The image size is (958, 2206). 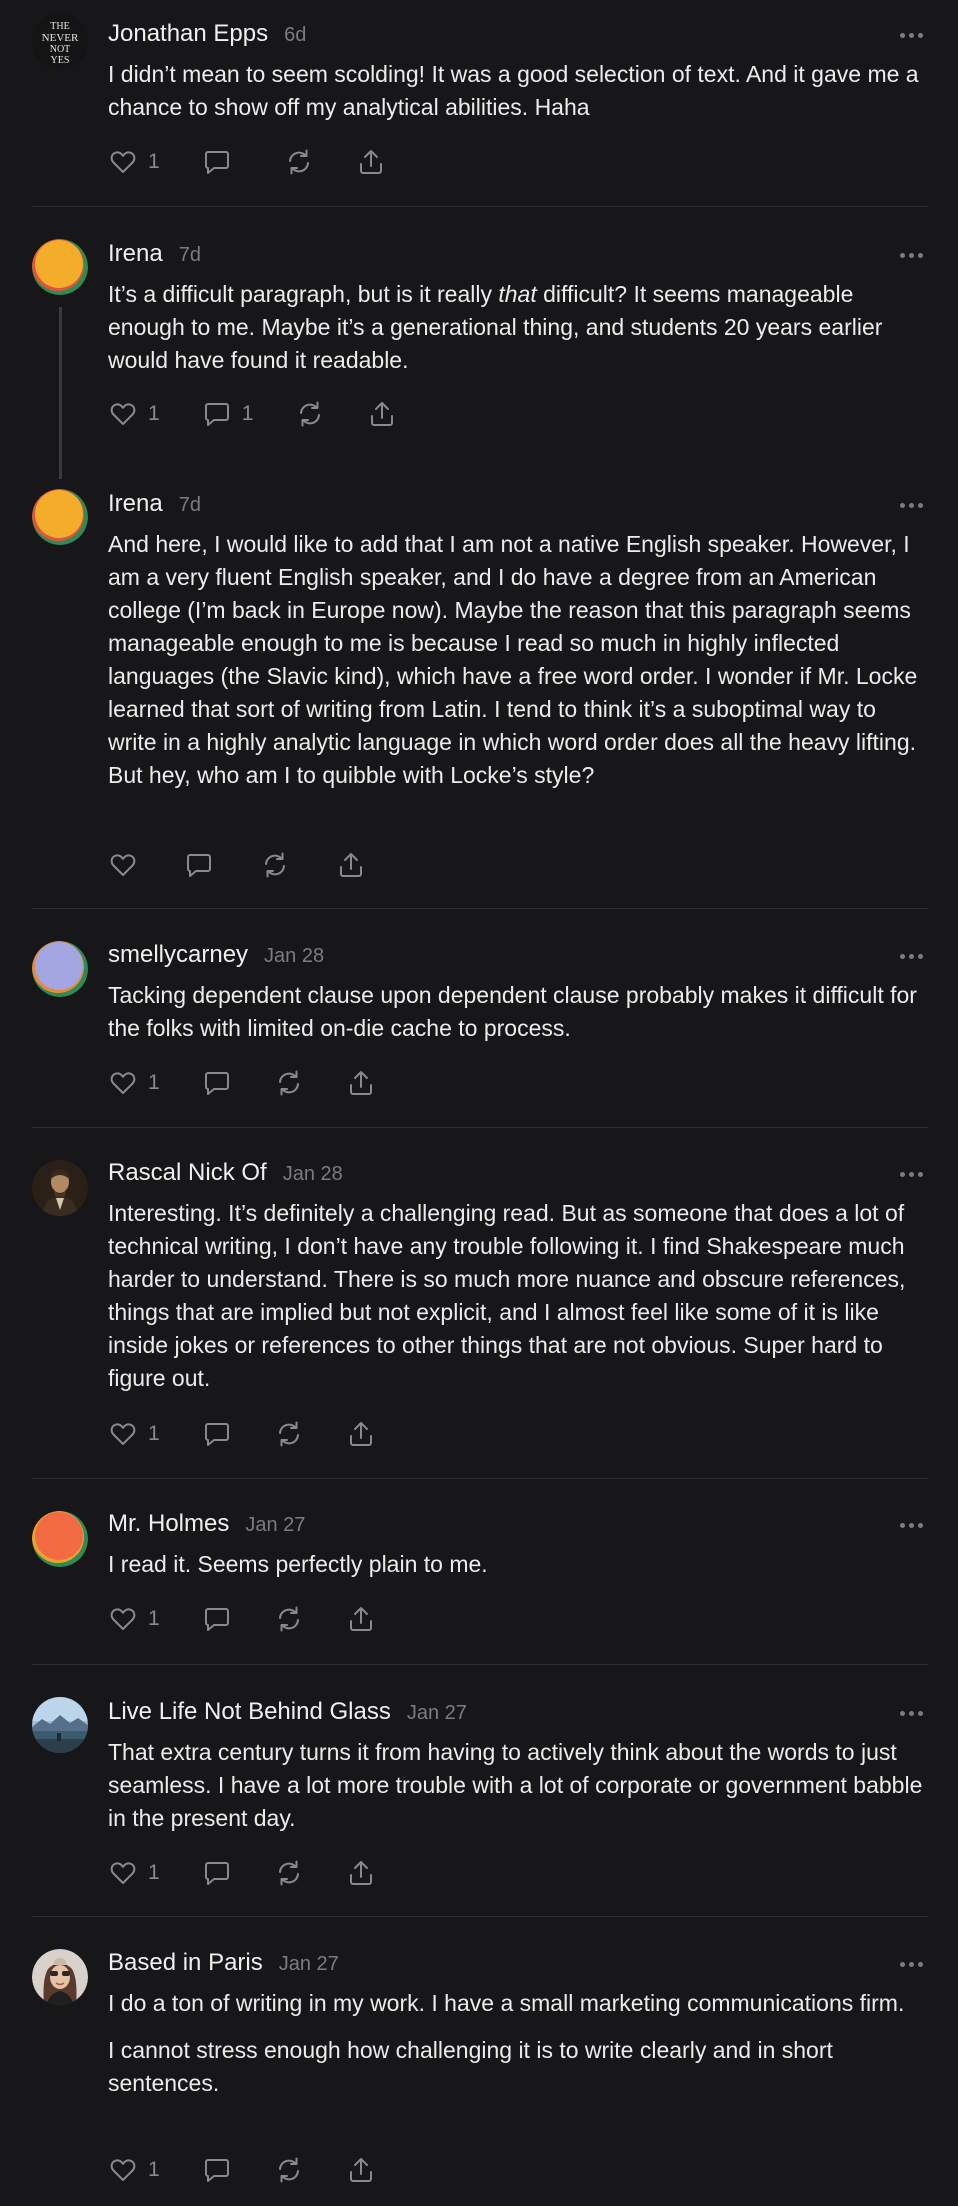 What do you see at coordinates (60, 1725) in the screenshot?
I see `avatar-live-life-not-behind-glass` at bounding box center [60, 1725].